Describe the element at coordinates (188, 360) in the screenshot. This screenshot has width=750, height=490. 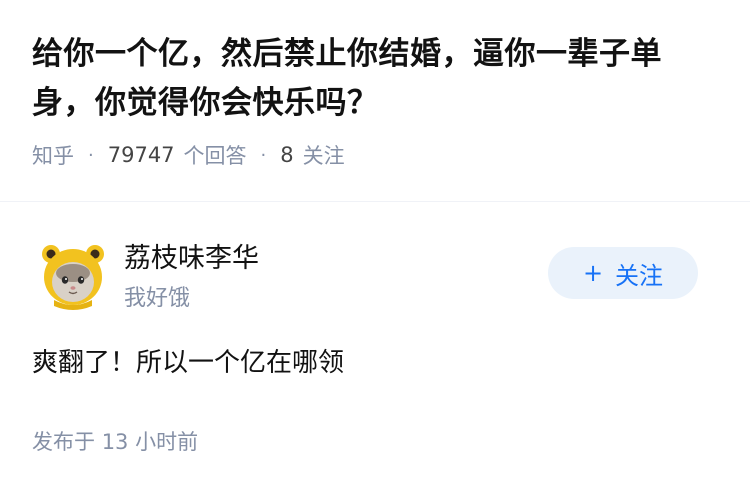
I see `answer-content: 爽翻了！所以一个亿在哪领` at that location.